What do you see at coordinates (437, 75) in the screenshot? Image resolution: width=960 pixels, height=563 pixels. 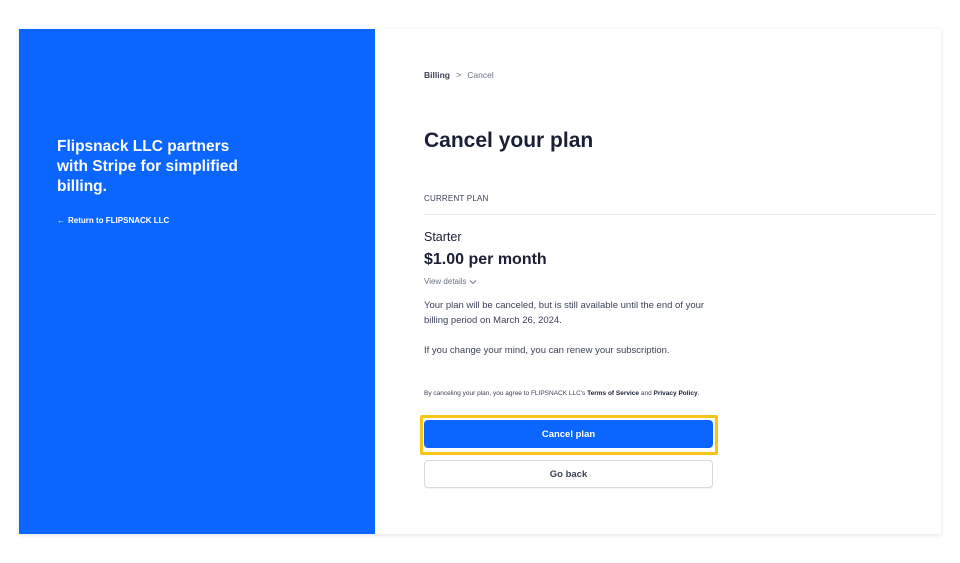 I see `breadcrumb-billing-link: Billing` at bounding box center [437, 75].